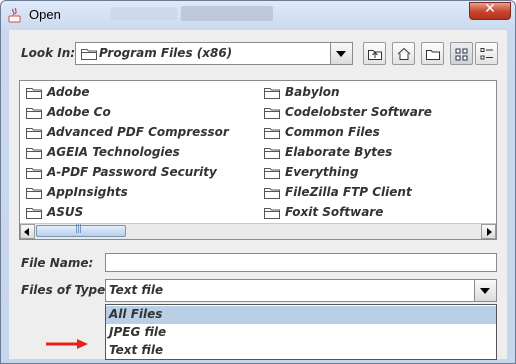 Image resolution: width=516 pixels, height=364 pixels. What do you see at coordinates (136, 314) in the screenshot?
I see `dropdown-option-label: All Files` at bounding box center [136, 314].